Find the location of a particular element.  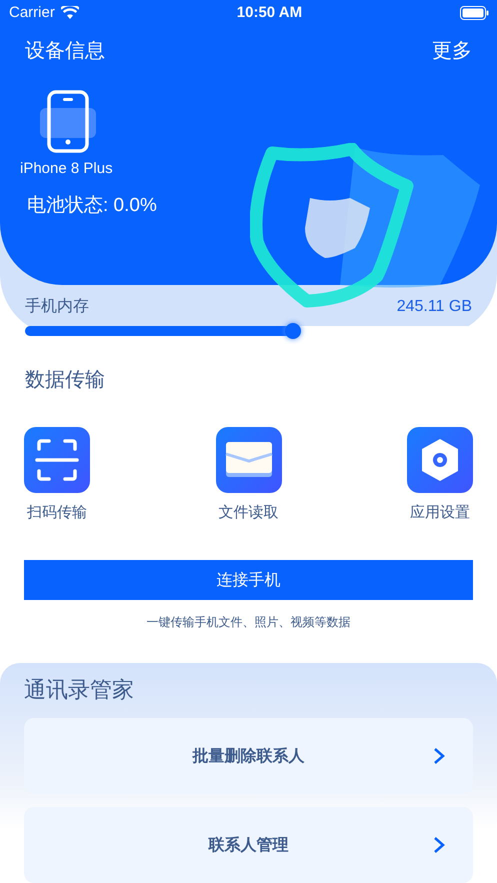

phone-icon is located at coordinates (68, 122).